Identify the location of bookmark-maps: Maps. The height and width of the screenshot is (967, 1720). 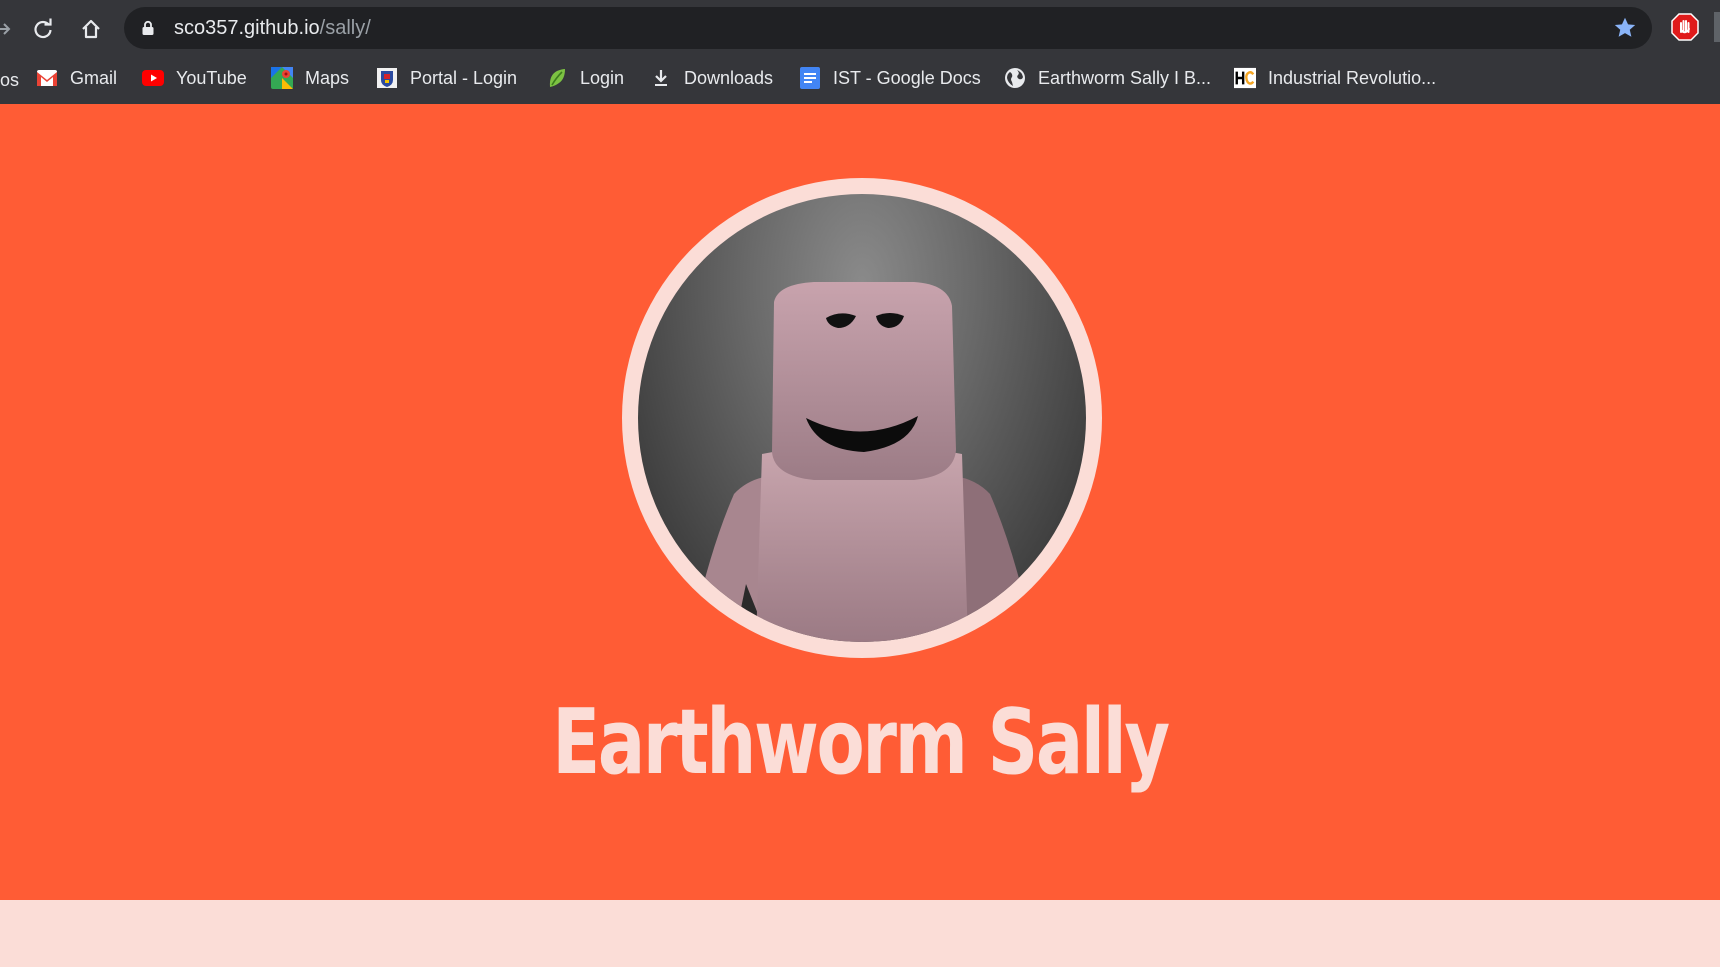
(310, 78).